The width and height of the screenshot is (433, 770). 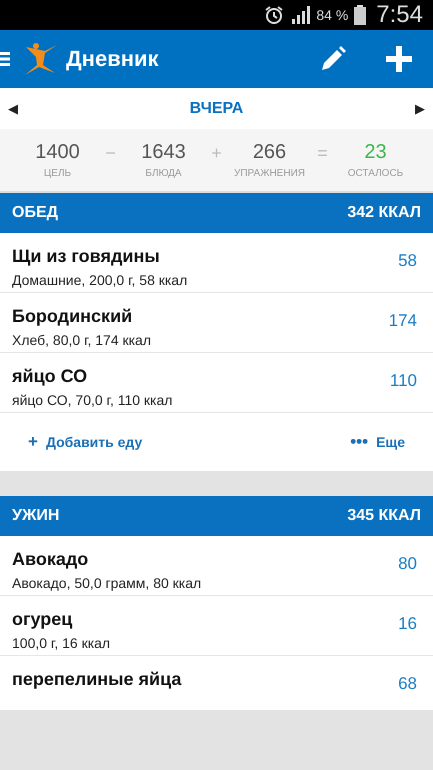 What do you see at coordinates (163, 152) in the screenshot?
I see `calorie-value: 1643` at bounding box center [163, 152].